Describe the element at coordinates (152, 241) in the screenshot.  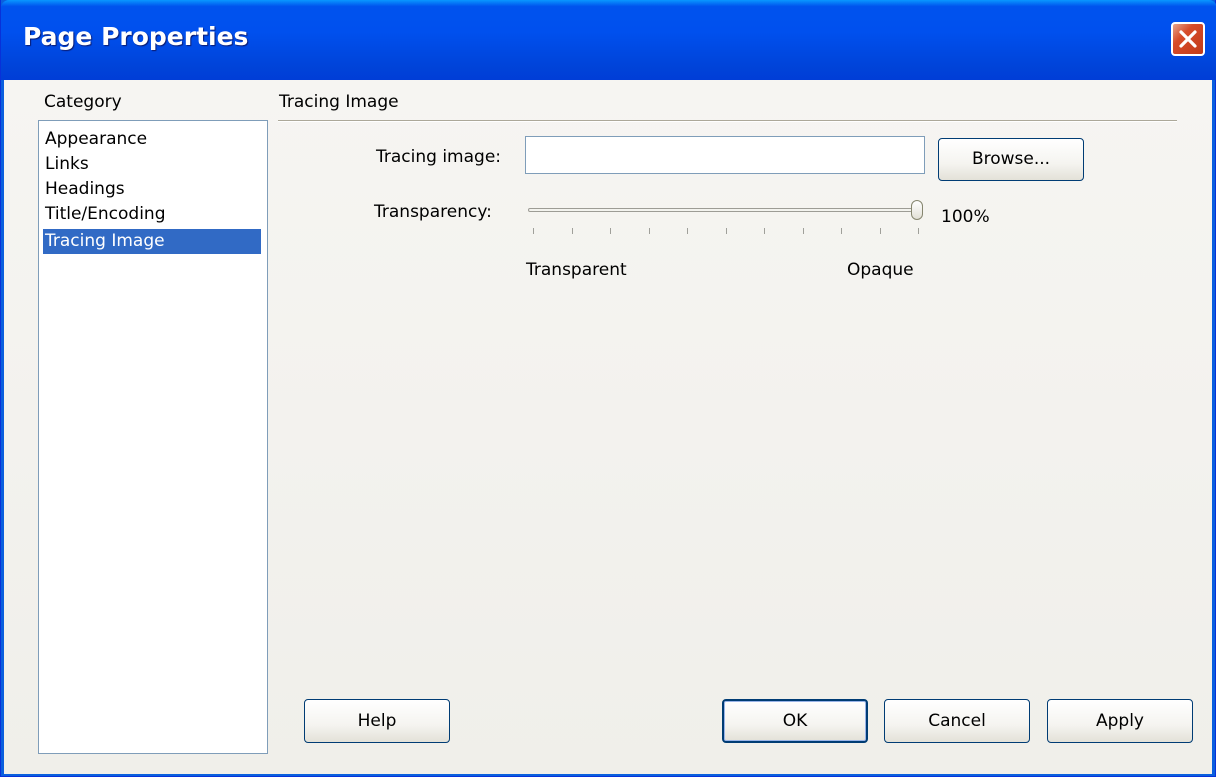
I see `category-item-tracing-image: Tracing Image` at that location.